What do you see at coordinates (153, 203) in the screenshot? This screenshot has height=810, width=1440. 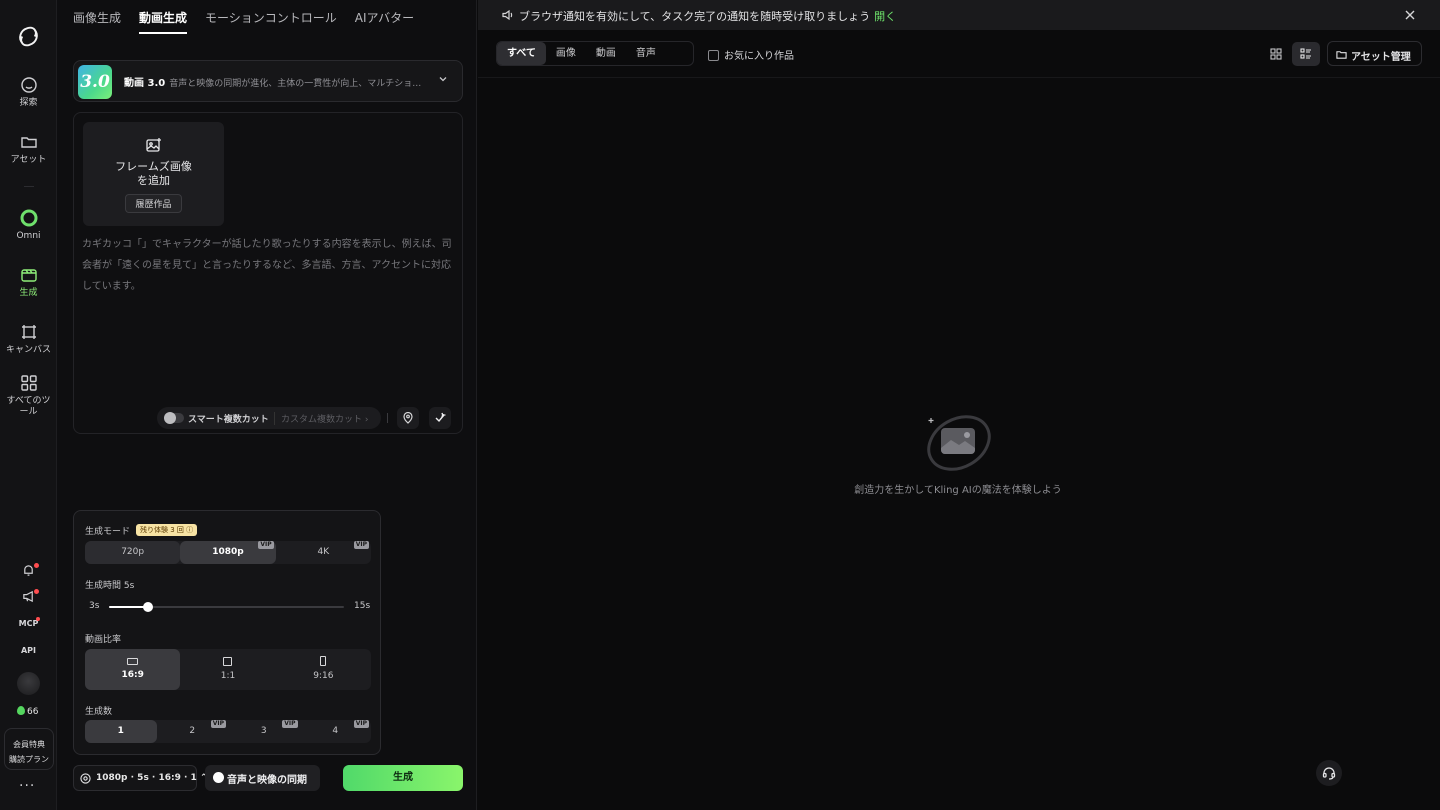 I see `history-works-button: 履歴作品` at bounding box center [153, 203].